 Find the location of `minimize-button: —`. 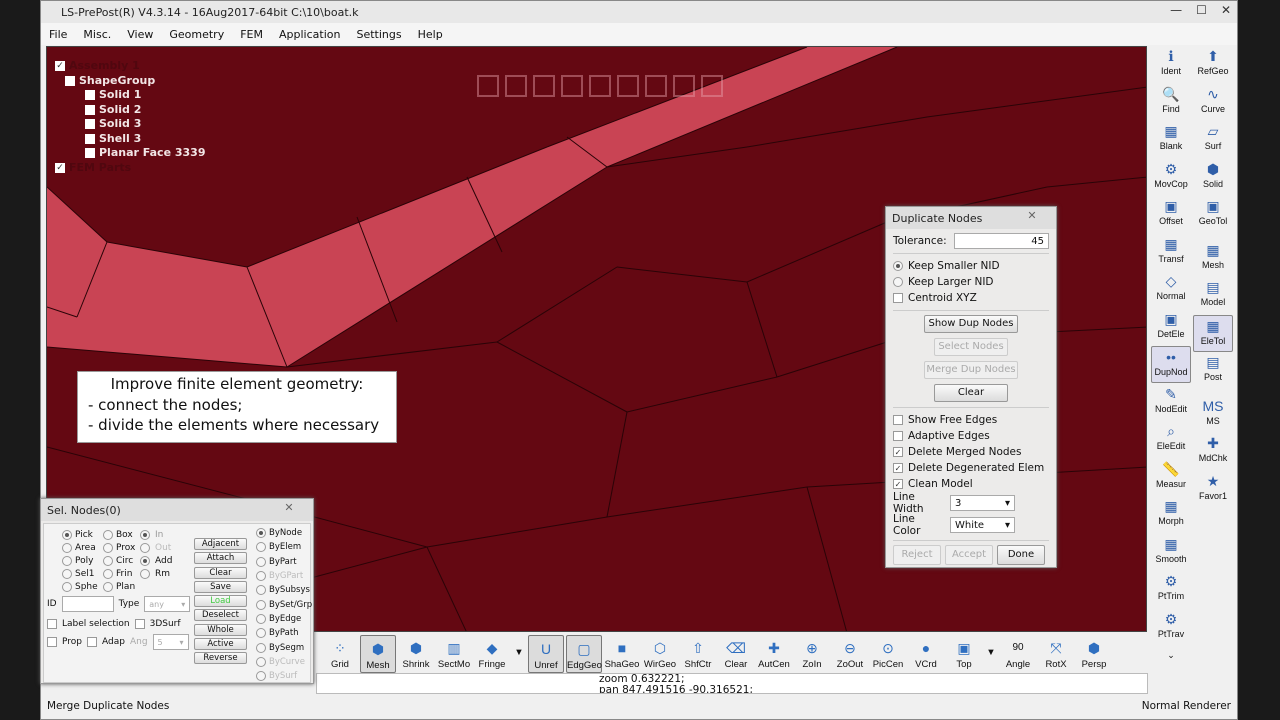

minimize-button: — is located at coordinates (1176, 10).